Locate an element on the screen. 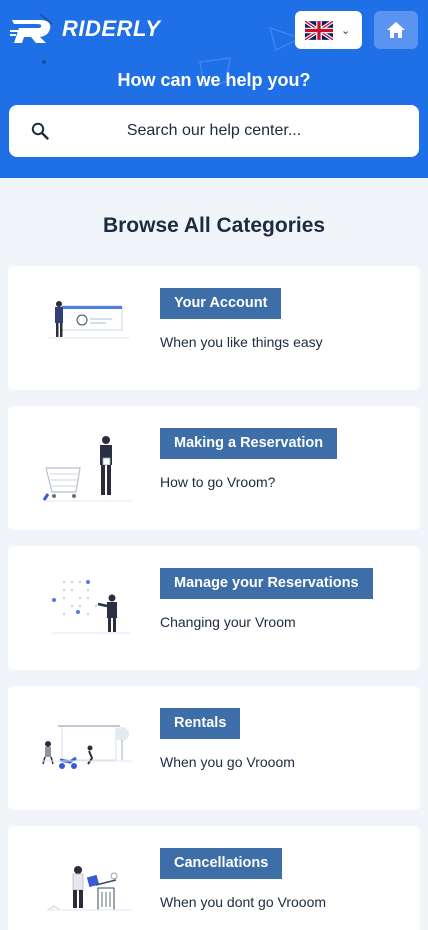 This screenshot has width=428, height=930. category-description: When you go Vrooom is located at coordinates (227, 762).